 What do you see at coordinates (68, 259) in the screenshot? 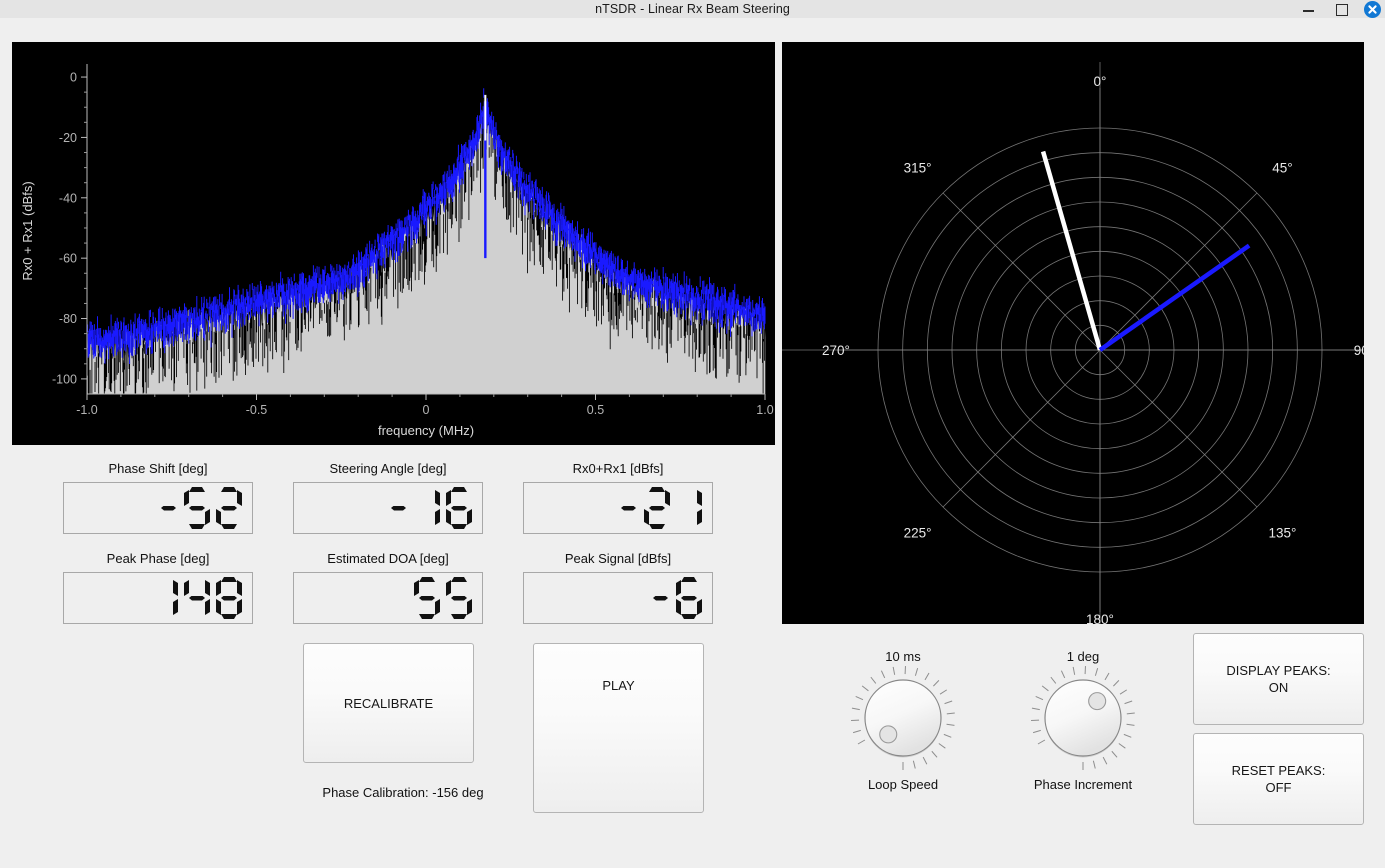
I see `svg-text: -60` at bounding box center [68, 259].